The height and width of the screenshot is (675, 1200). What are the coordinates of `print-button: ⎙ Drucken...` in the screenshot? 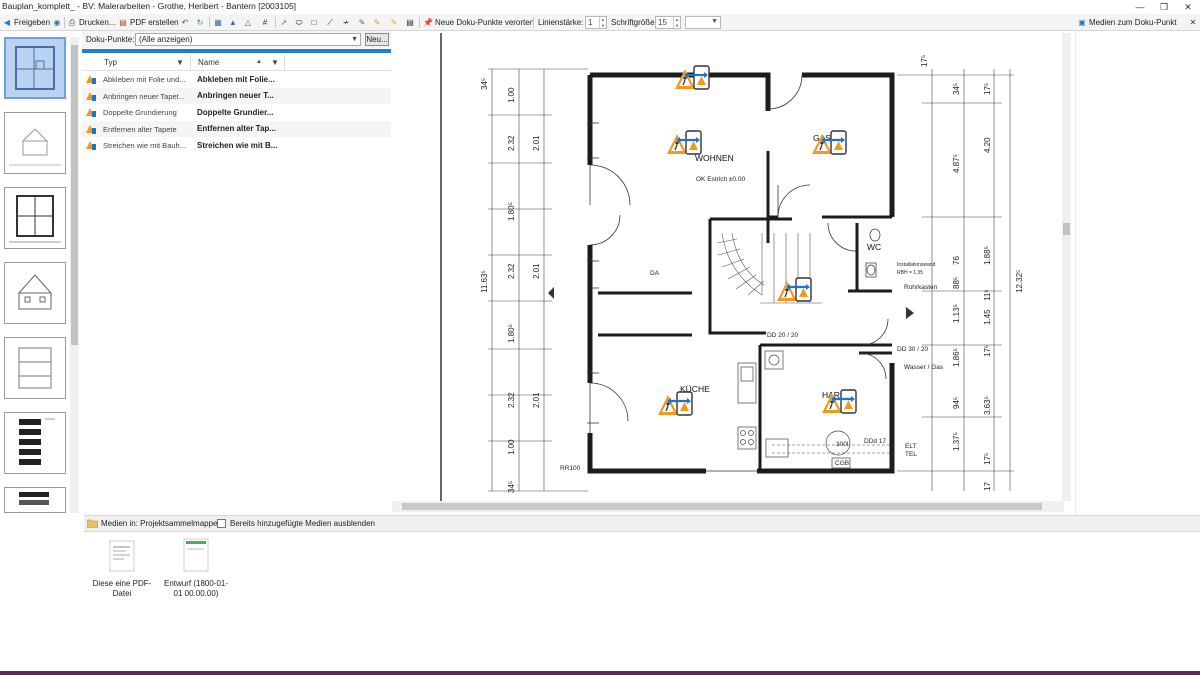 It's located at (91, 22).